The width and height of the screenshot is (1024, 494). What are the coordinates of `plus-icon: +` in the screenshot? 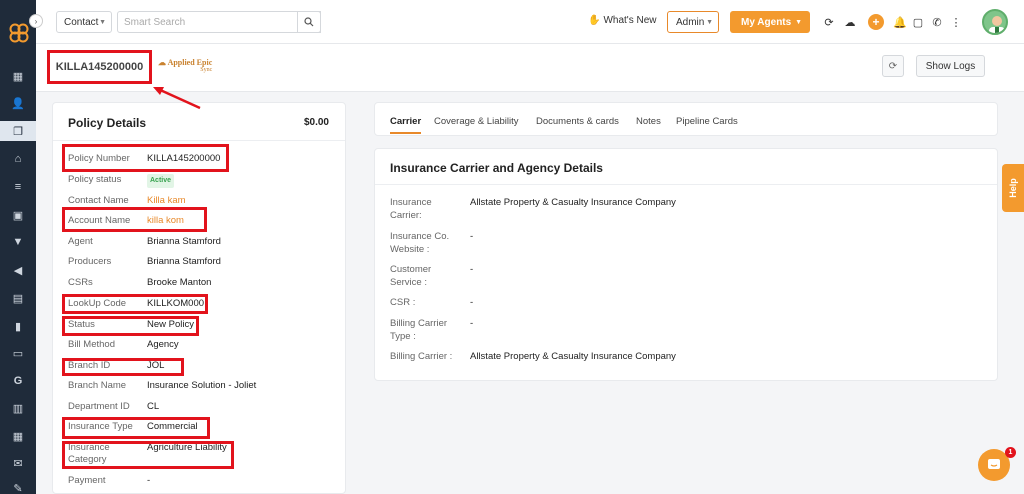 It's located at (876, 22).